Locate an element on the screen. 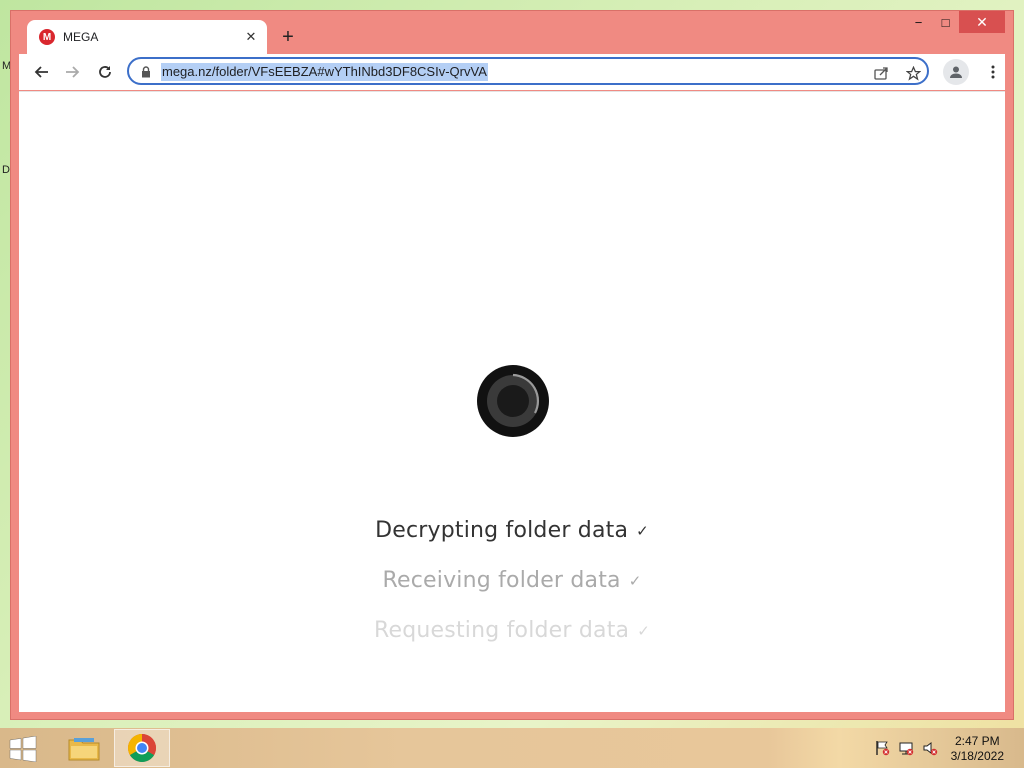  minimize-button: − is located at coordinates (918, 22).